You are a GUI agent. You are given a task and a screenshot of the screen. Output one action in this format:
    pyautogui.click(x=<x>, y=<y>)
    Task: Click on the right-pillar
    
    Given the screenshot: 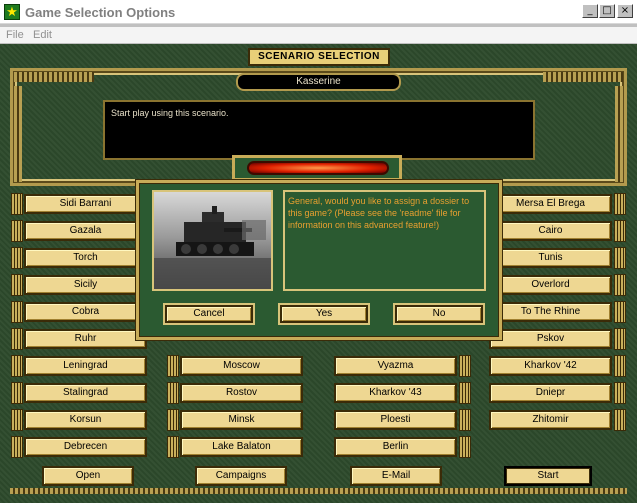 What is the action you would take?
    pyautogui.click(x=619, y=134)
    